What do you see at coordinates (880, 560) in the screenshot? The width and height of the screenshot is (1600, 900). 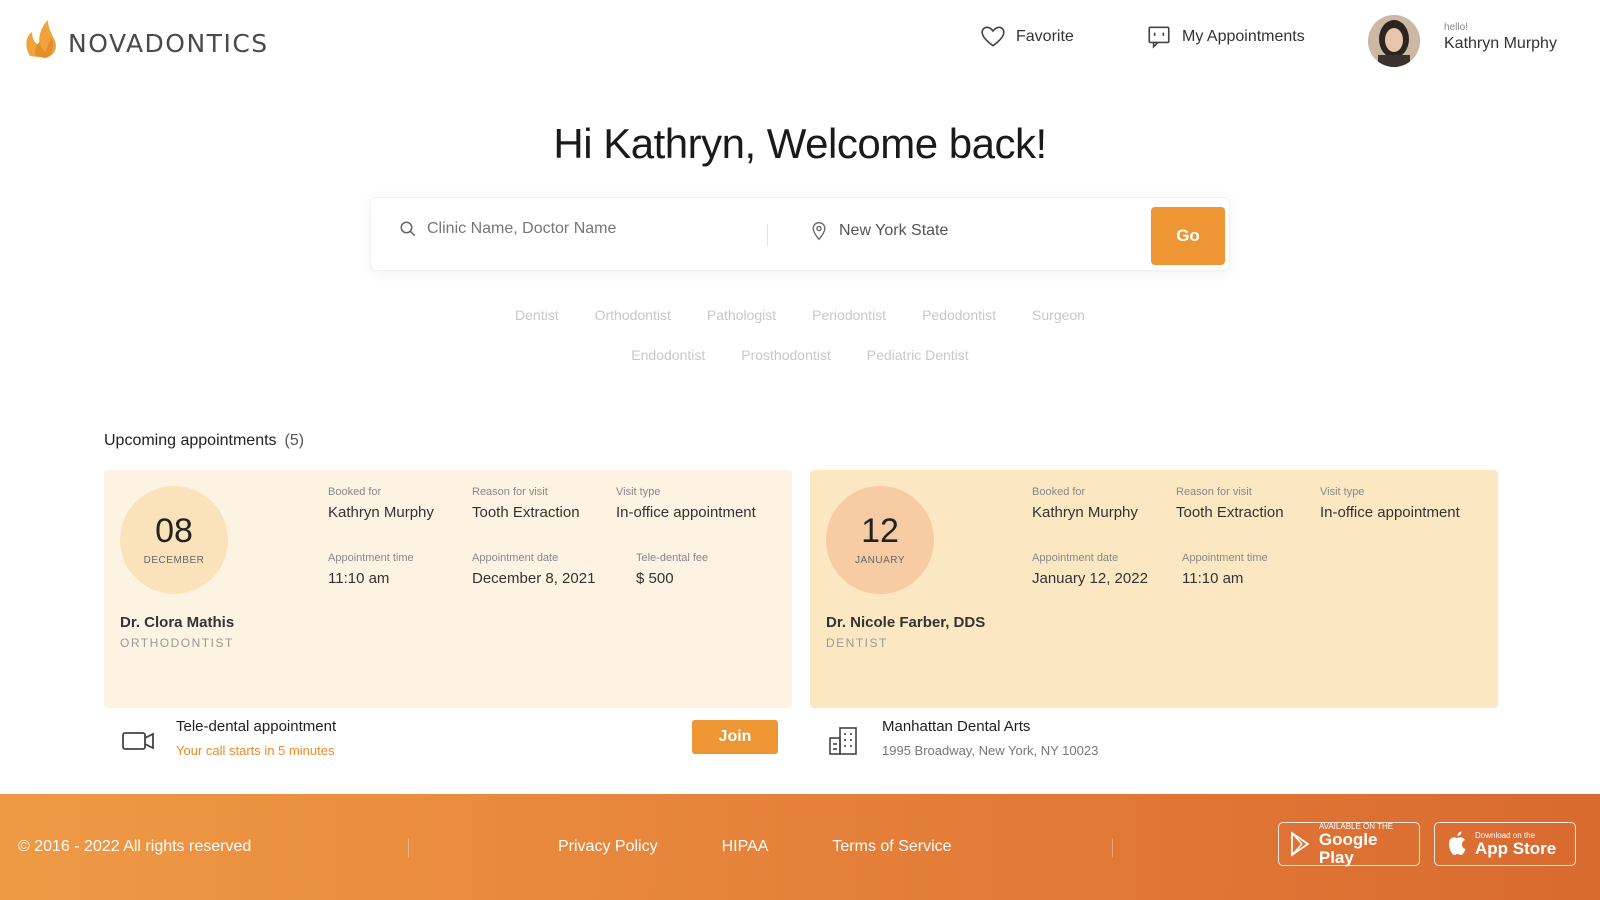 I see `date-month: JANUARY` at bounding box center [880, 560].